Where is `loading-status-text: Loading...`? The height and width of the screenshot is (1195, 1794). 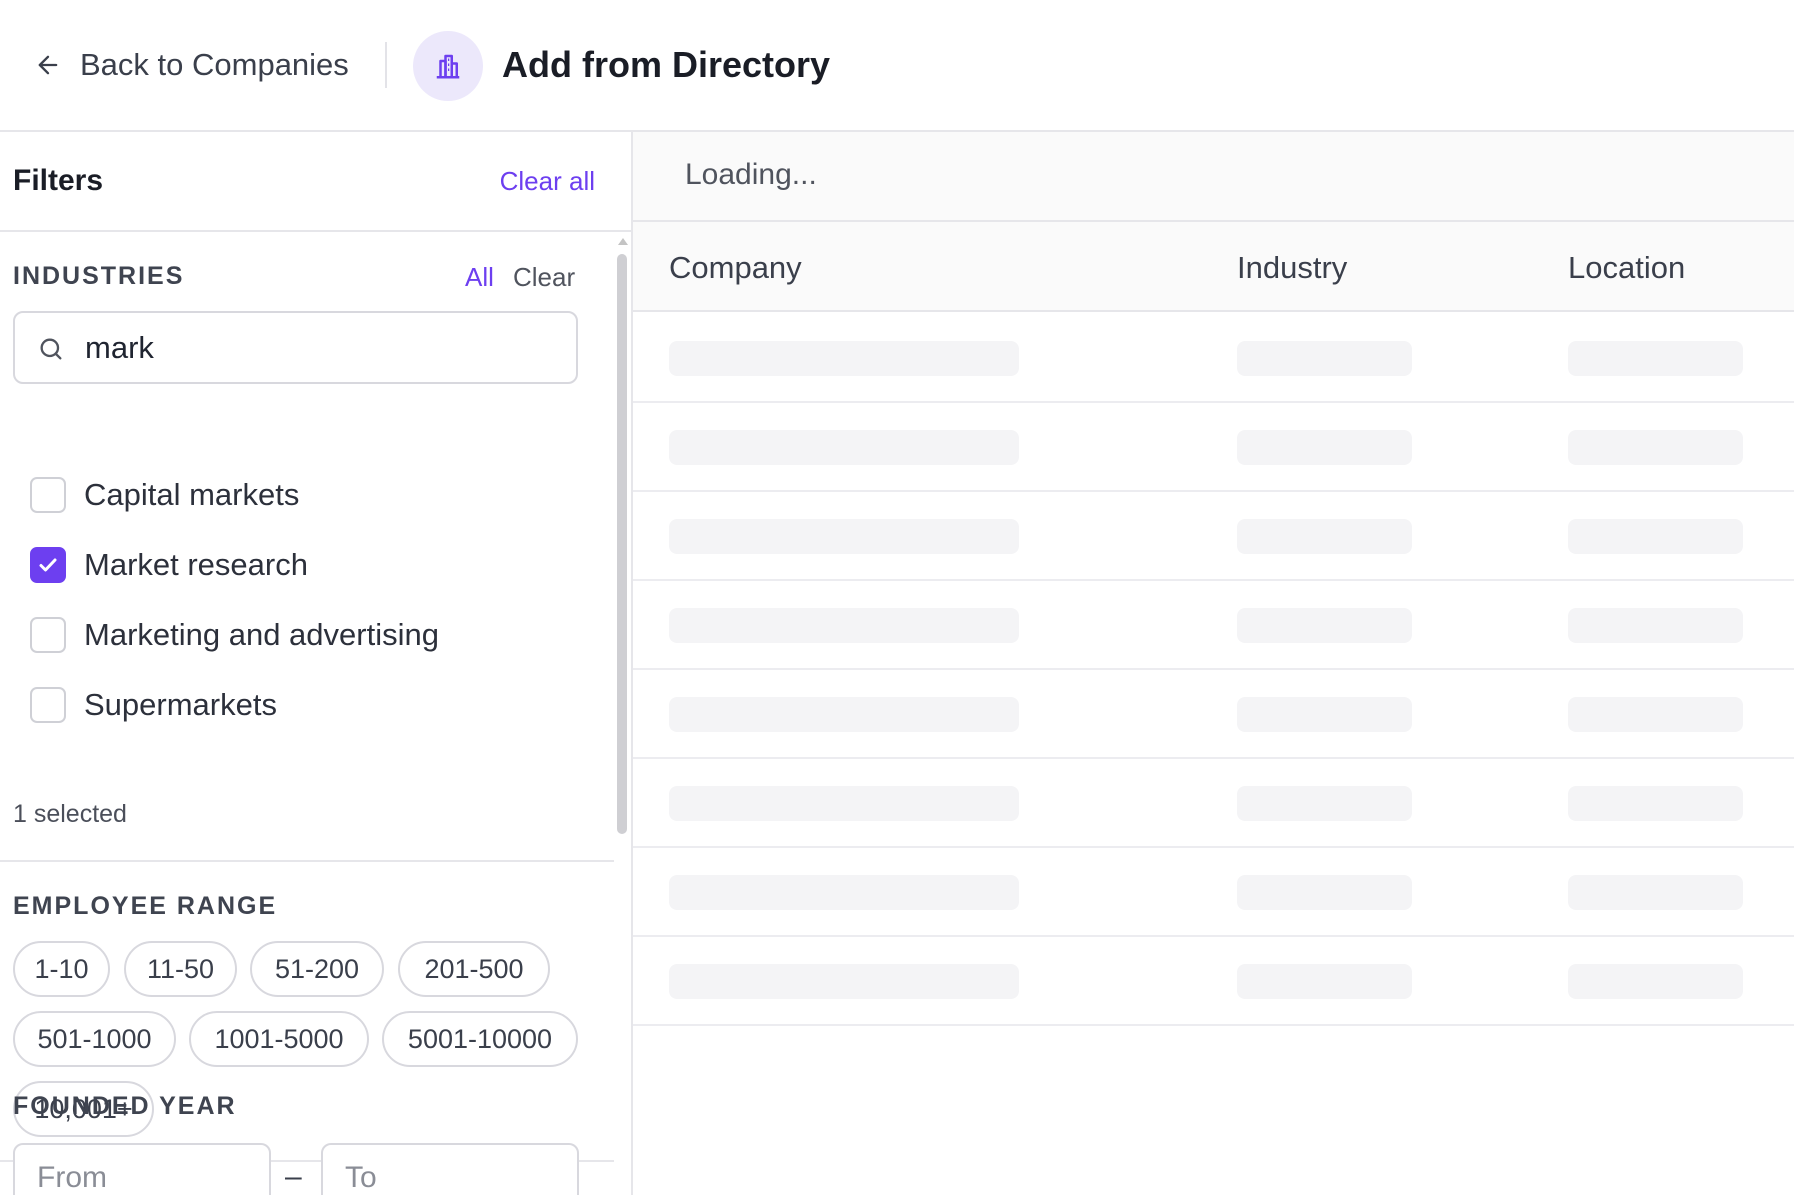
loading-status-text: Loading... is located at coordinates (751, 174).